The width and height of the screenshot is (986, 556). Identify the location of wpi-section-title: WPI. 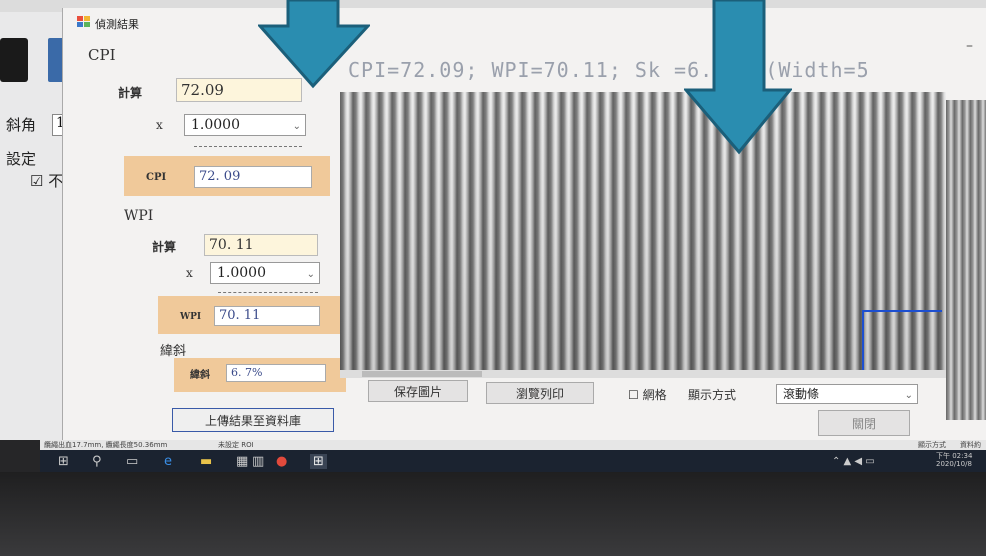
(139, 216).